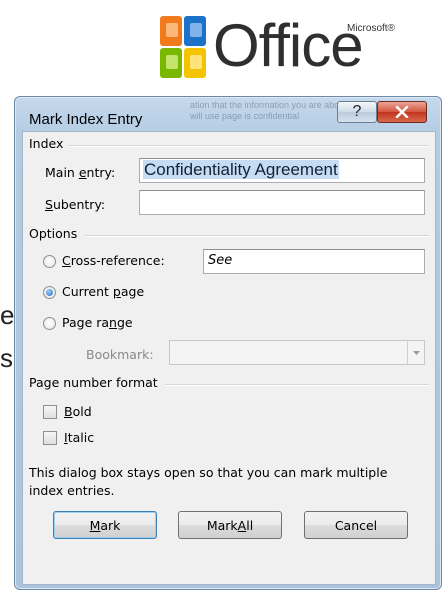 The image size is (445, 596). Describe the element at coordinates (50, 412) in the screenshot. I see `bold-checkbox` at that location.